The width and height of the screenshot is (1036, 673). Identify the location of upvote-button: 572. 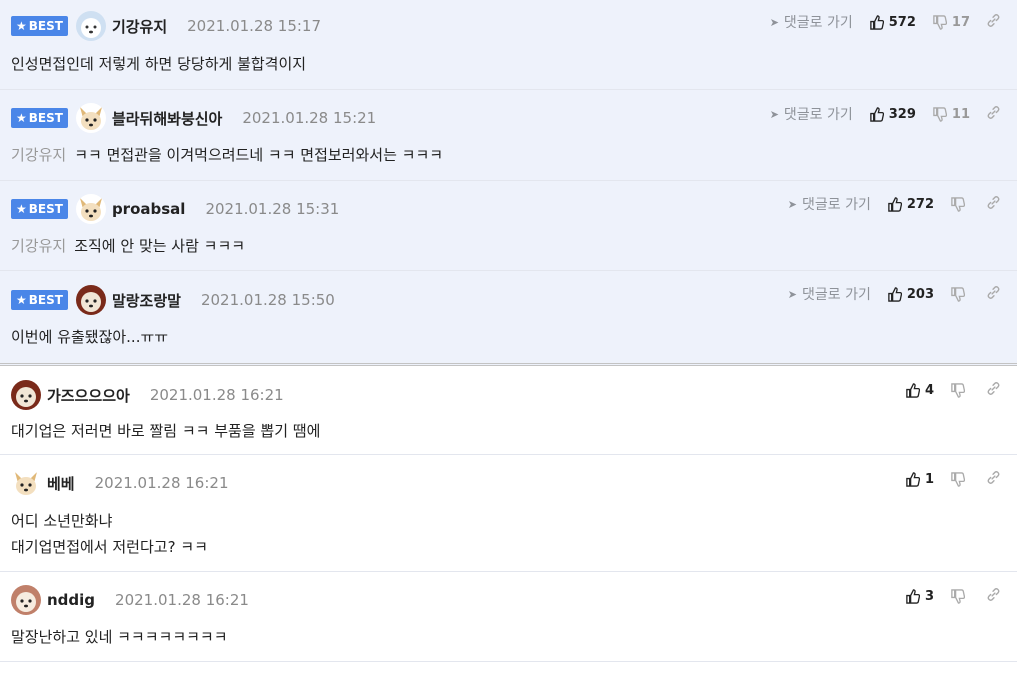
(892, 22).